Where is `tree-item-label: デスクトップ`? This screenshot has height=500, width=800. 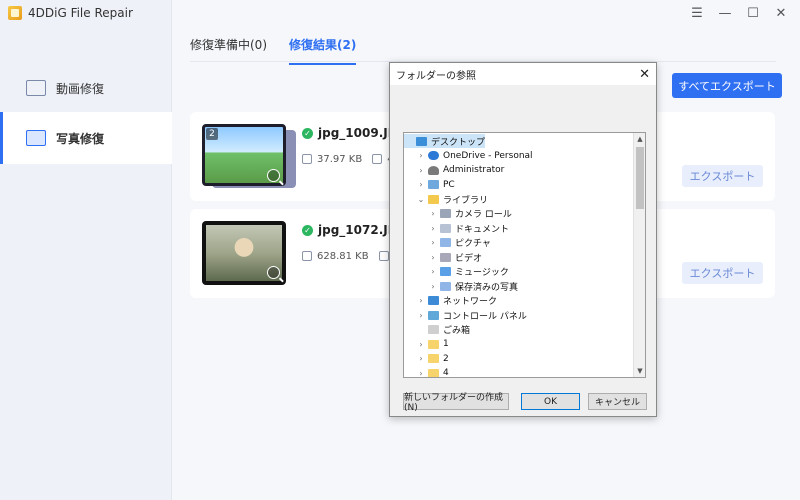 tree-item-label: デスクトップ is located at coordinates (458, 142).